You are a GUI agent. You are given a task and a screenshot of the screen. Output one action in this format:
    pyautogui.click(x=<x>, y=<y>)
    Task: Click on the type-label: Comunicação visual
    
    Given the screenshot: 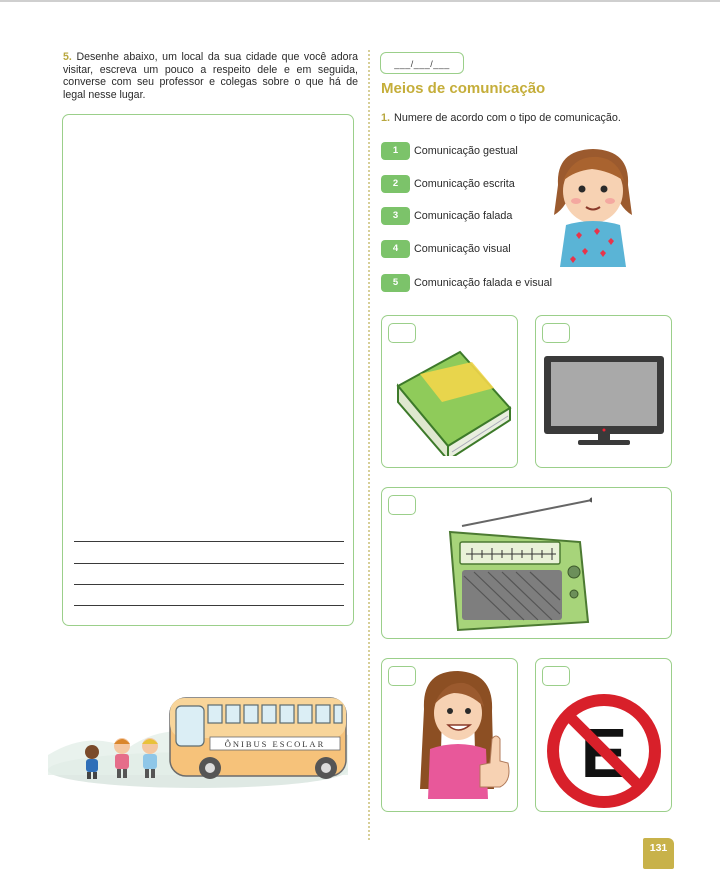 What is the action you would take?
    pyautogui.click(x=462, y=249)
    